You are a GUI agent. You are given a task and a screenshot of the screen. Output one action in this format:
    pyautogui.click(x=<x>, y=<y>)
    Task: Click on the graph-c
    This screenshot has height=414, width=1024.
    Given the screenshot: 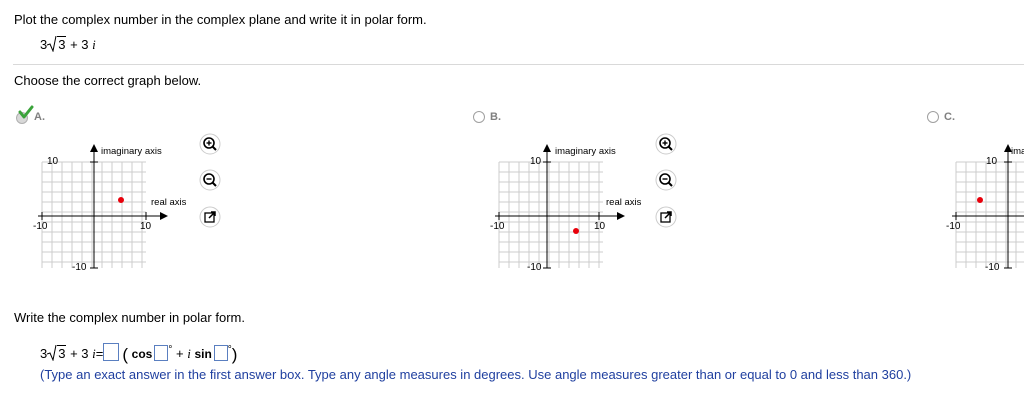 What is the action you would take?
    pyautogui.click(x=988, y=206)
    